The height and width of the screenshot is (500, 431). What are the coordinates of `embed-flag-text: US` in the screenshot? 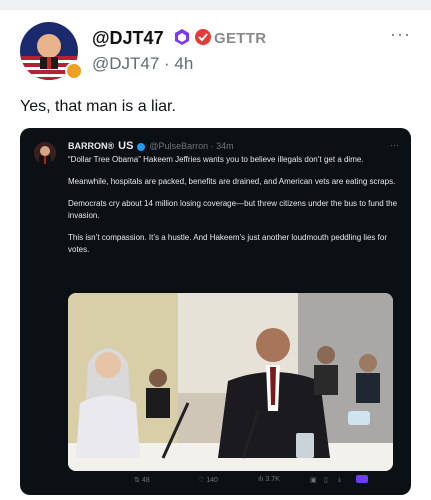 It's located at (126, 146).